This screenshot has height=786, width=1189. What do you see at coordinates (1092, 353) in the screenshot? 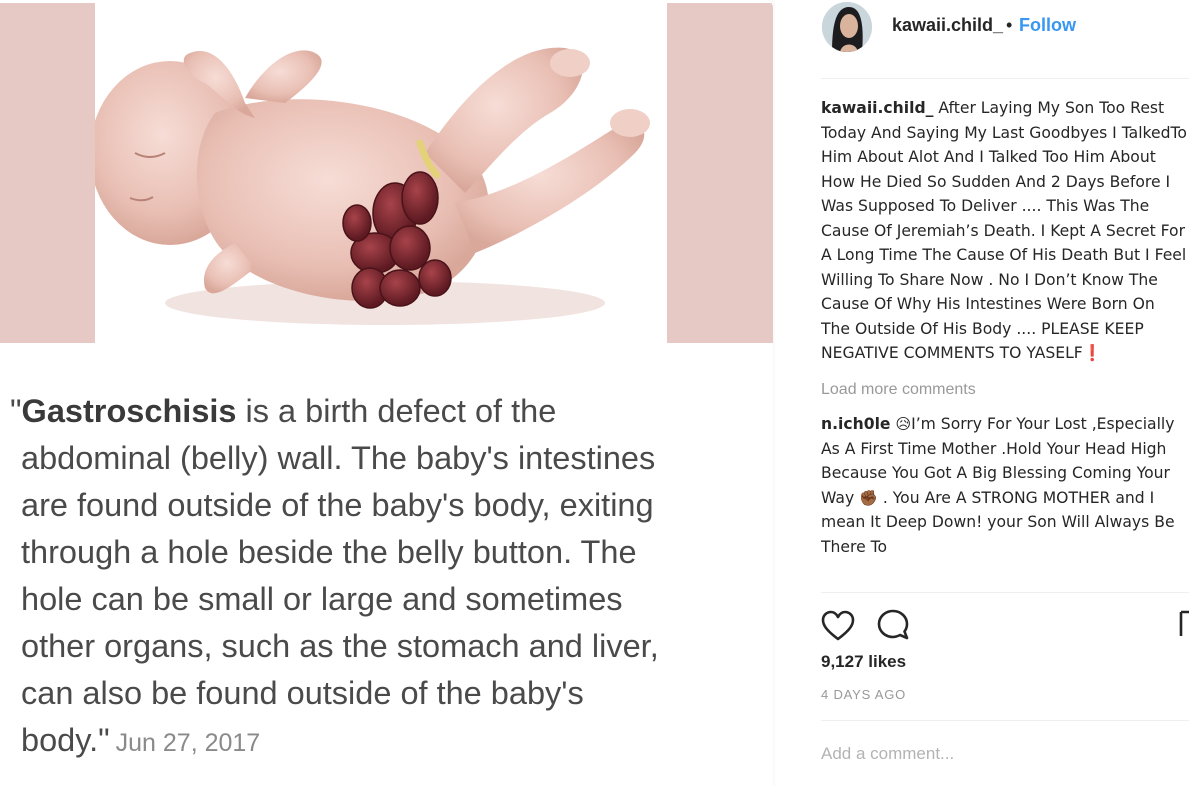
I see `exclamation-icon: ❗` at bounding box center [1092, 353].